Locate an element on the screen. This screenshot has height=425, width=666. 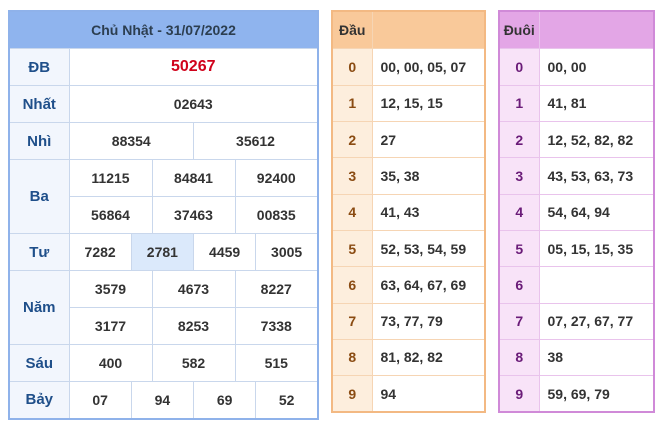
seventh-prize-value: 69 is located at coordinates (224, 400).